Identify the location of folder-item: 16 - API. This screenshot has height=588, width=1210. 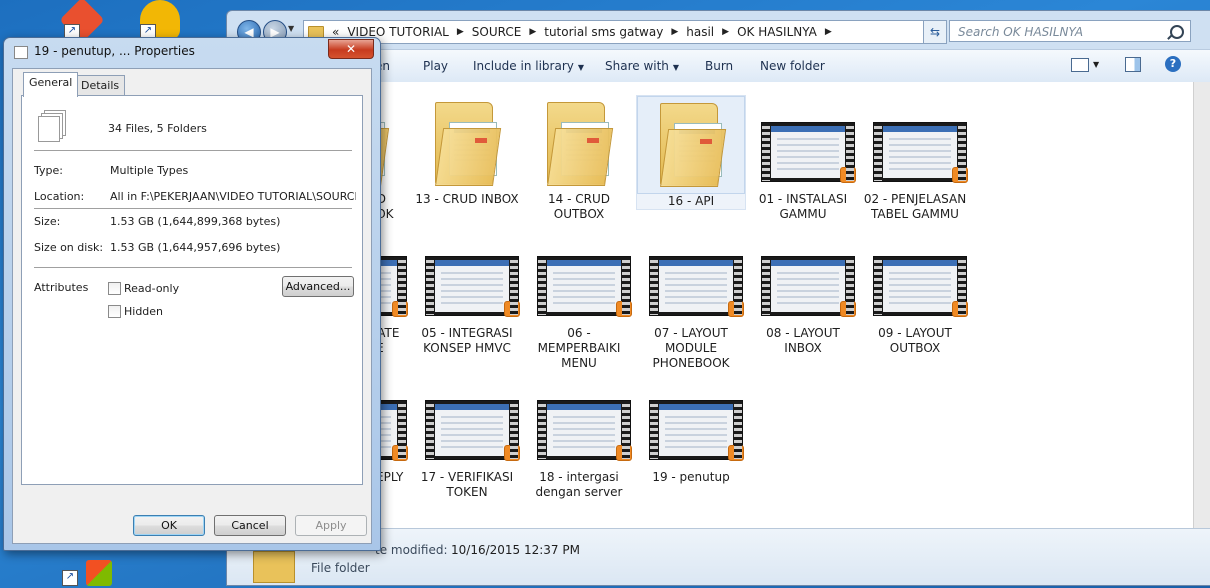
(691, 152).